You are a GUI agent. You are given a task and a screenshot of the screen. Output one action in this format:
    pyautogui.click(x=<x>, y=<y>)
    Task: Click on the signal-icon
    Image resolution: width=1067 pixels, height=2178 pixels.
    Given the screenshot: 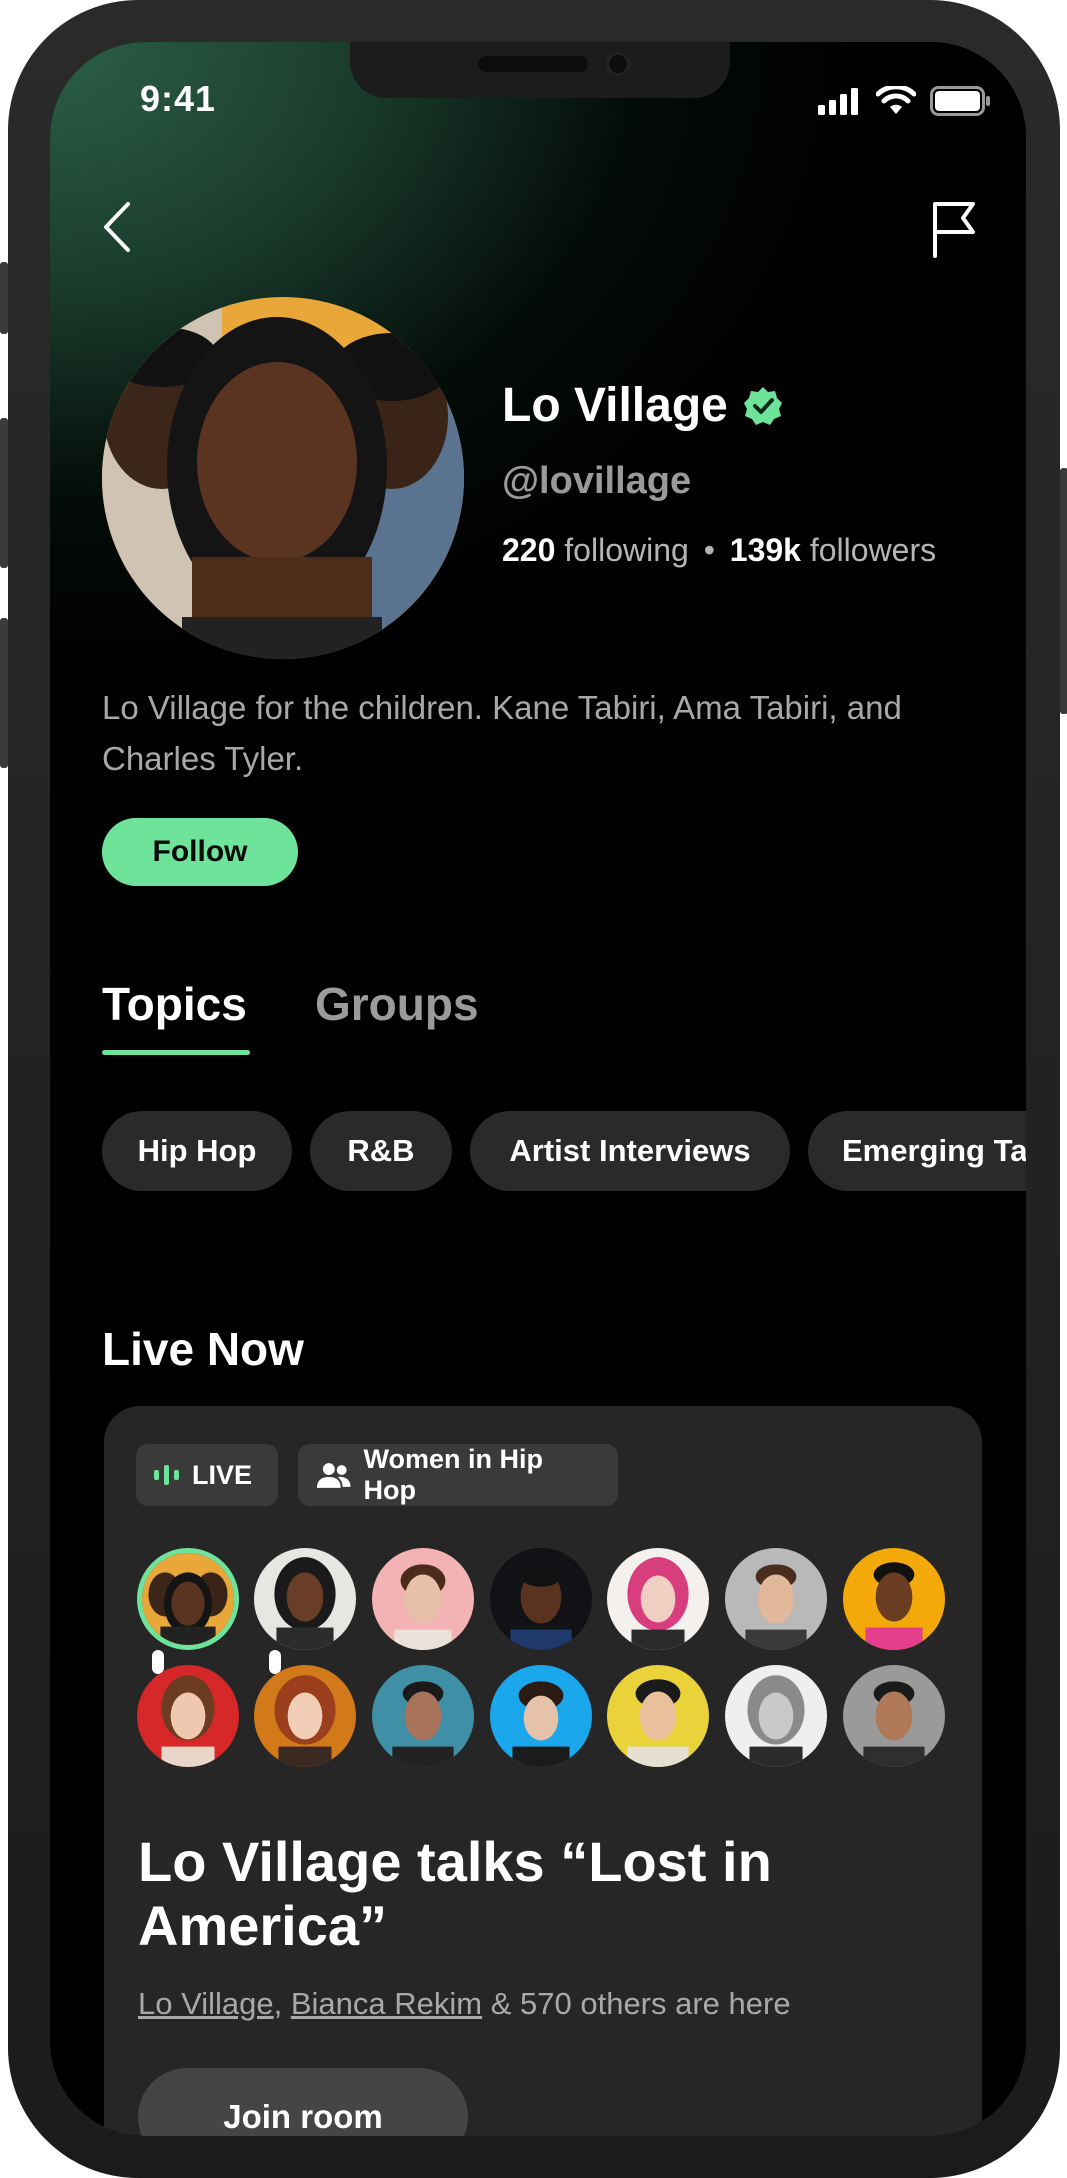 What is the action you would take?
    pyautogui.click(x=838, y=101)
    